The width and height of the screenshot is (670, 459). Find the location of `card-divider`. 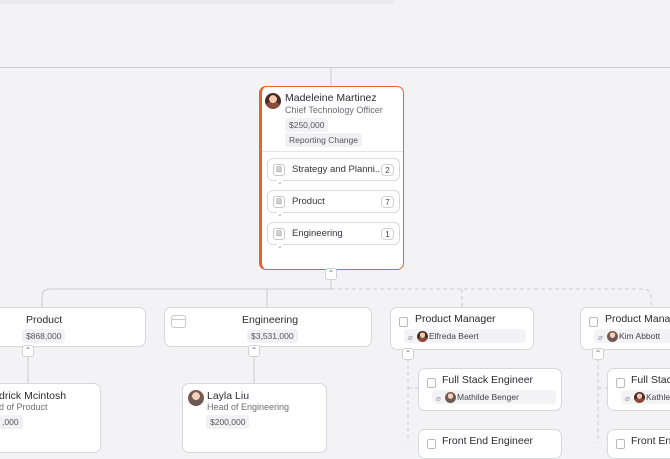

card-divider is located at coordinates (332, 151).